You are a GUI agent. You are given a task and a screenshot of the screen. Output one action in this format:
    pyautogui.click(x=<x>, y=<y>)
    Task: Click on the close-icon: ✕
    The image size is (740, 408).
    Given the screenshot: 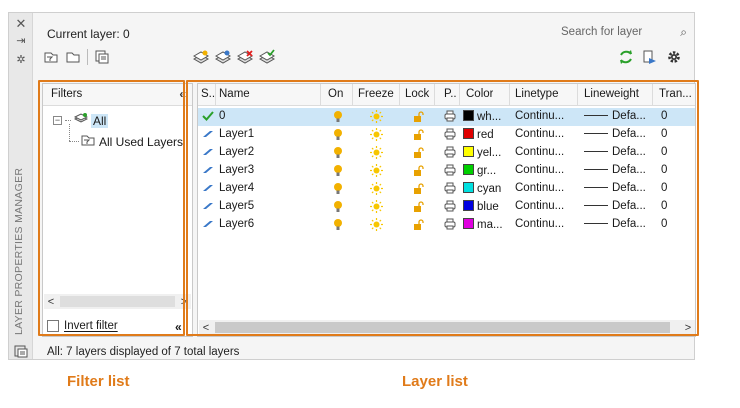 What is the action you would take?
    pyautogui.click(x=21, y=24)
    